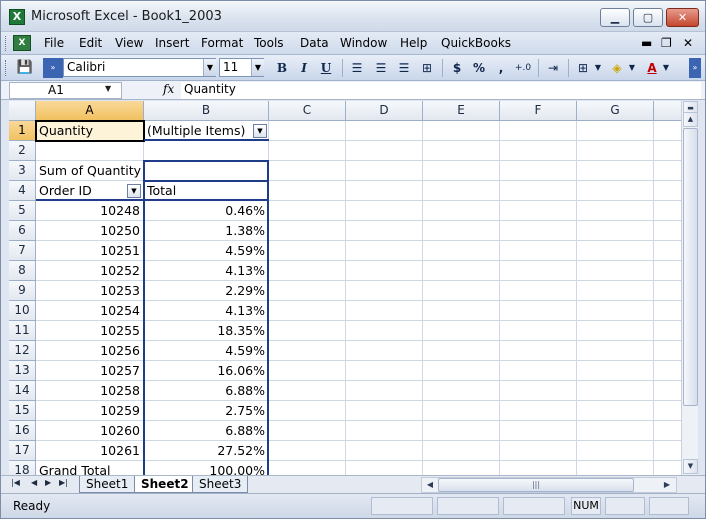 This screenshot has height=519, width=706. What do you see at coordinates (282, 68) in the screenshot?
I see `bold-button: B` at bounding box center [282, 68].